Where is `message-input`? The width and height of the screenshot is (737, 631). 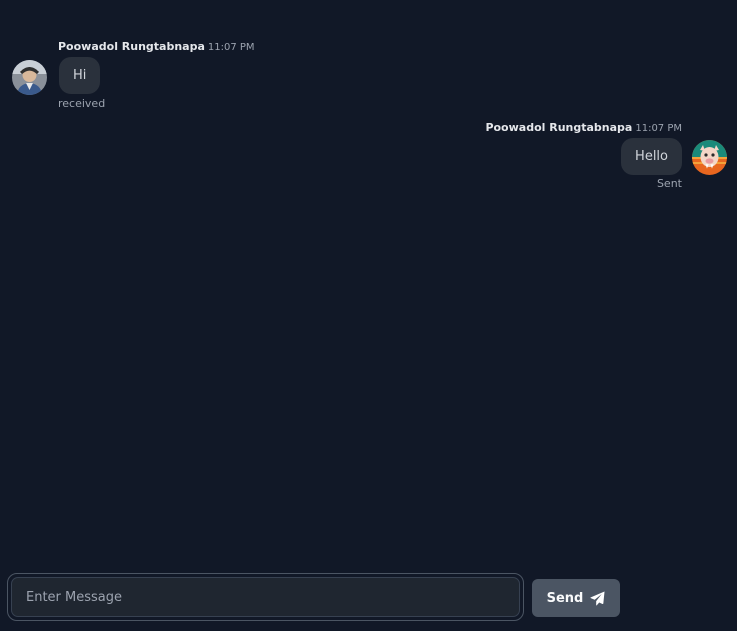
message-input is located at coordinates (265, 597).